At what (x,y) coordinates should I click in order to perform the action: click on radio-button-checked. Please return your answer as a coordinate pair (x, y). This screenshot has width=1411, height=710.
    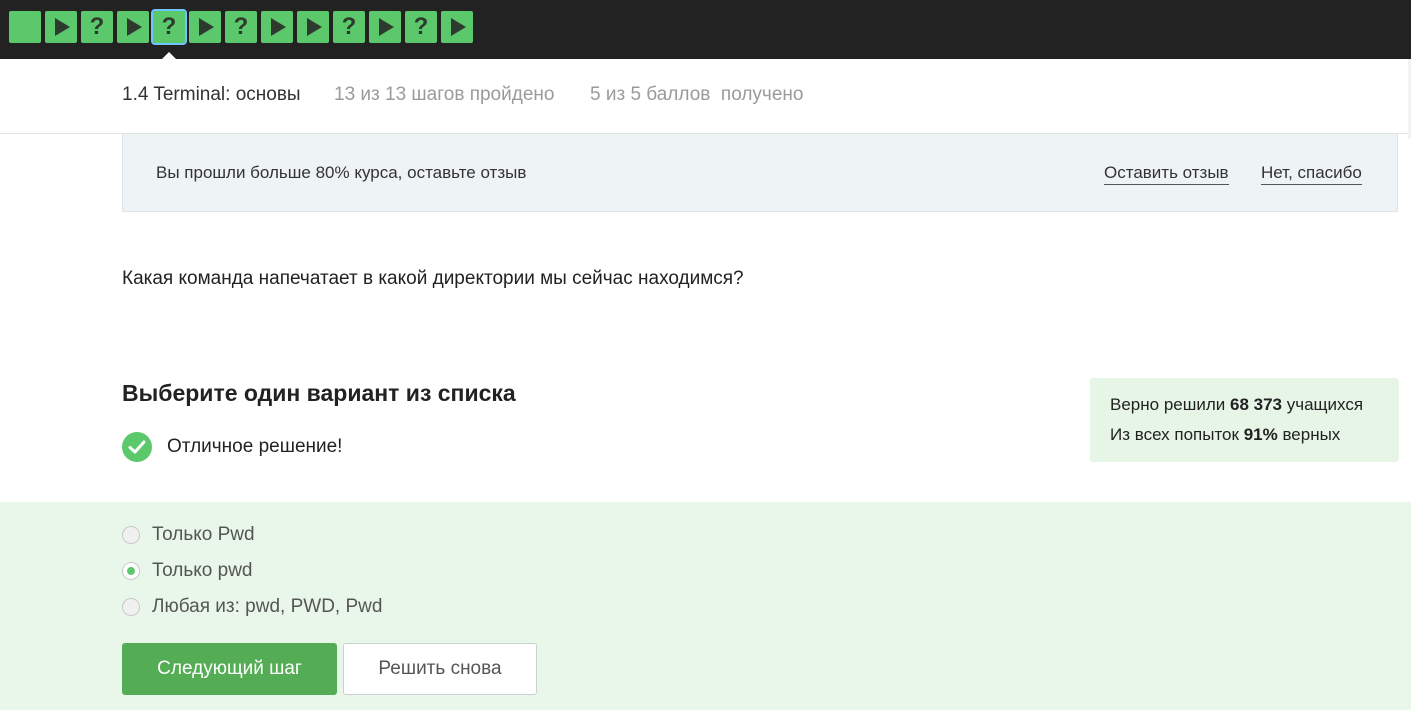
    Looking at the image, I should click on (131, 571).